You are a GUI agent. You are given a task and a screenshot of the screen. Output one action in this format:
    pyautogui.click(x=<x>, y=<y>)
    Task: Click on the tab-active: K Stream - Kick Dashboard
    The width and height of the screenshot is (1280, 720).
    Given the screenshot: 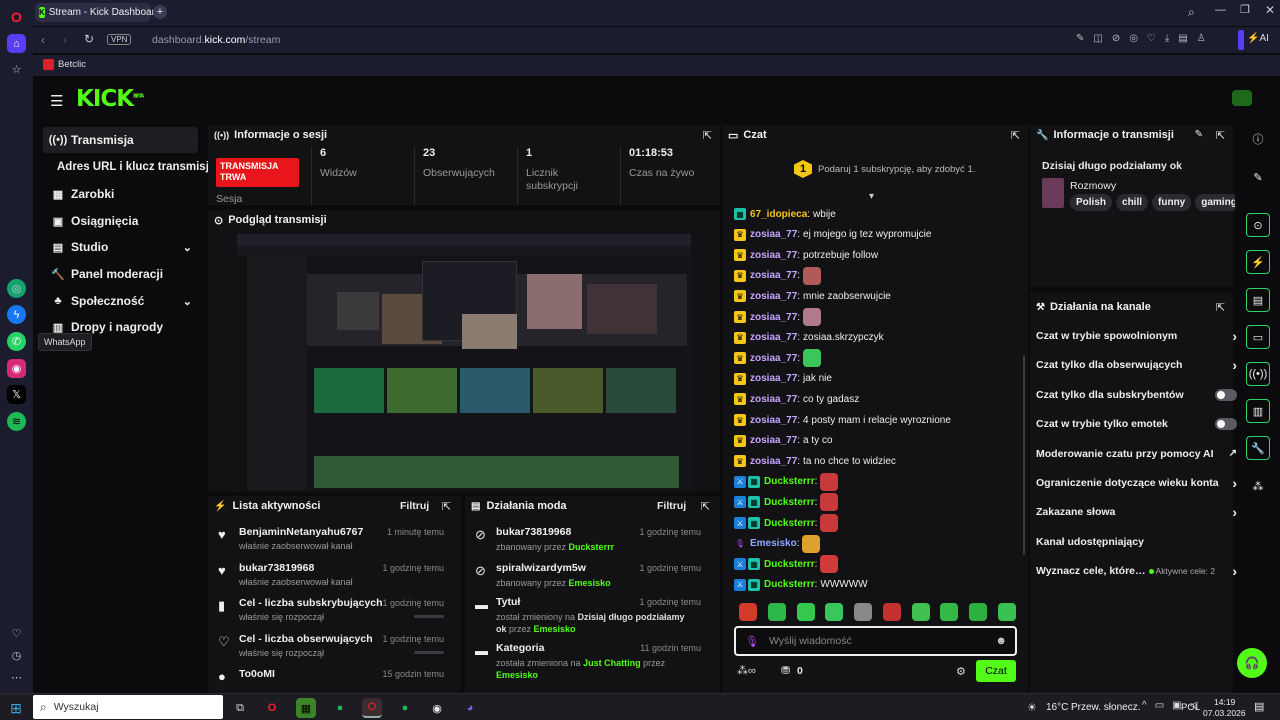 What is the action you would take?
    pyautogui.click(x=98, y=12)
    